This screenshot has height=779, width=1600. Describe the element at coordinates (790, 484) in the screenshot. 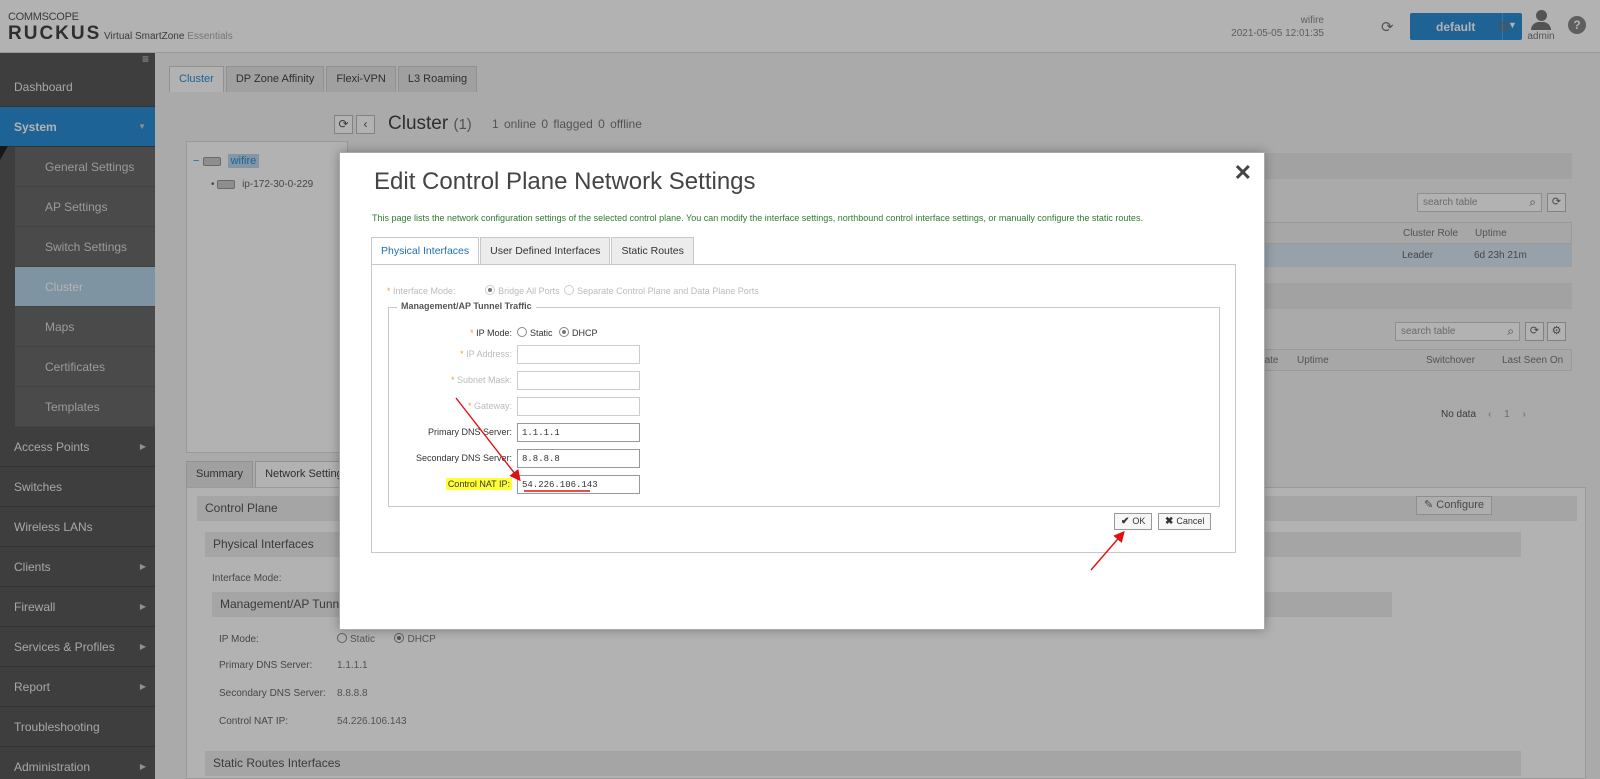

I see `annotation-overlay` at that location.